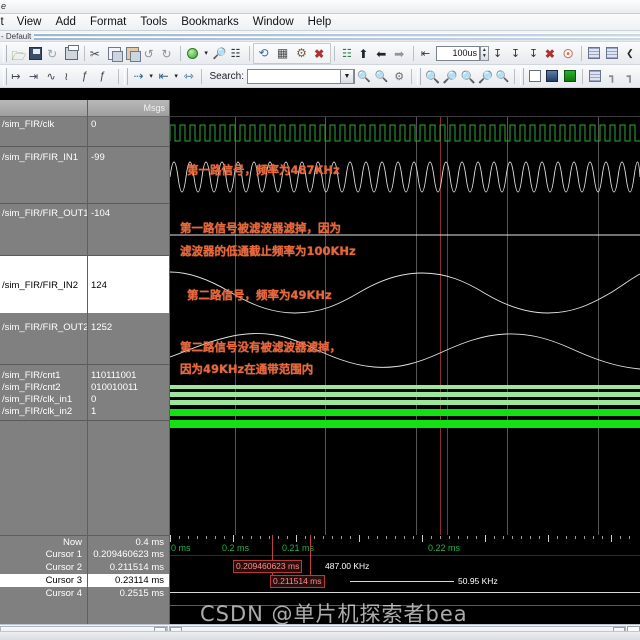 This screenshot has width=640, height=640. Describe the element at coordinates (43, 541) in the screenshot. I see `cursor-label-now: Now` at that location.